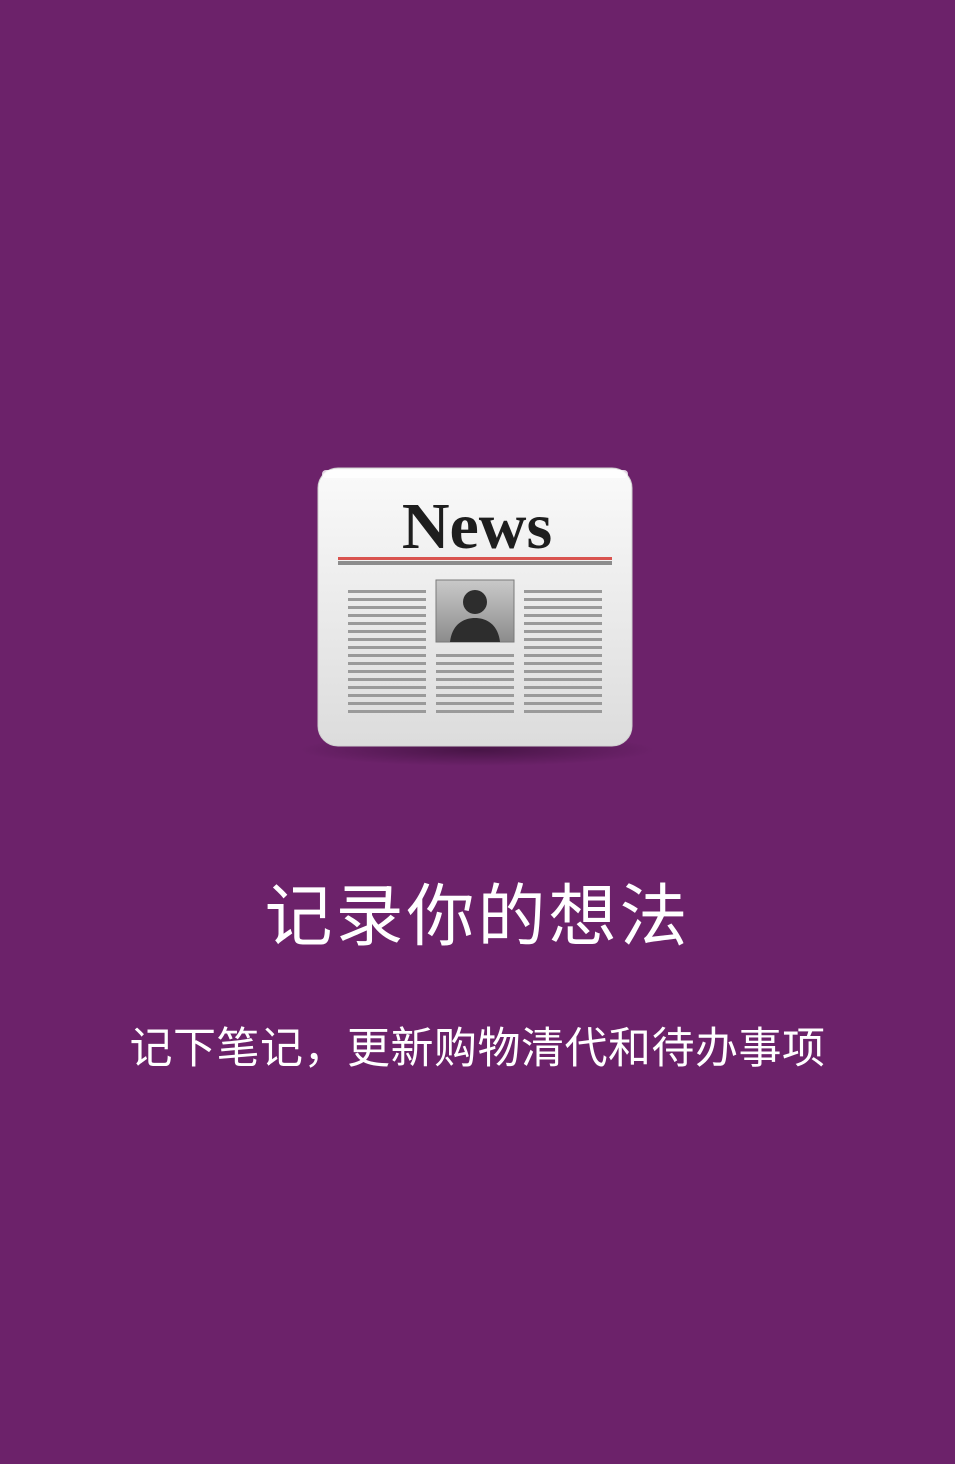  I want to click on page-title: 记录你的想法, so click(477, 917).